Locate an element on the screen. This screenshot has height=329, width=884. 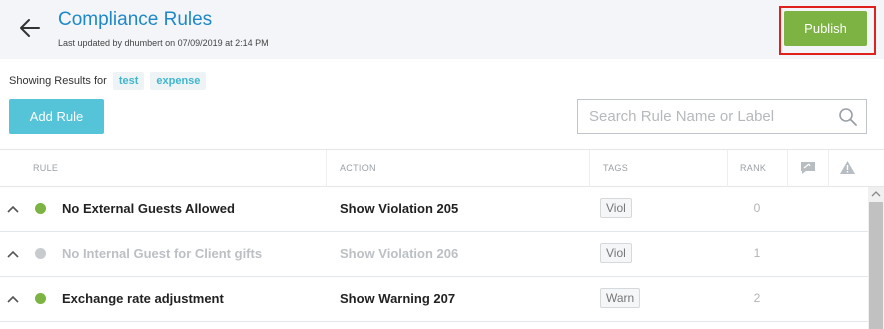
rule-name: No Internal Guest for Client gifts is located at coordinates (162, 253).